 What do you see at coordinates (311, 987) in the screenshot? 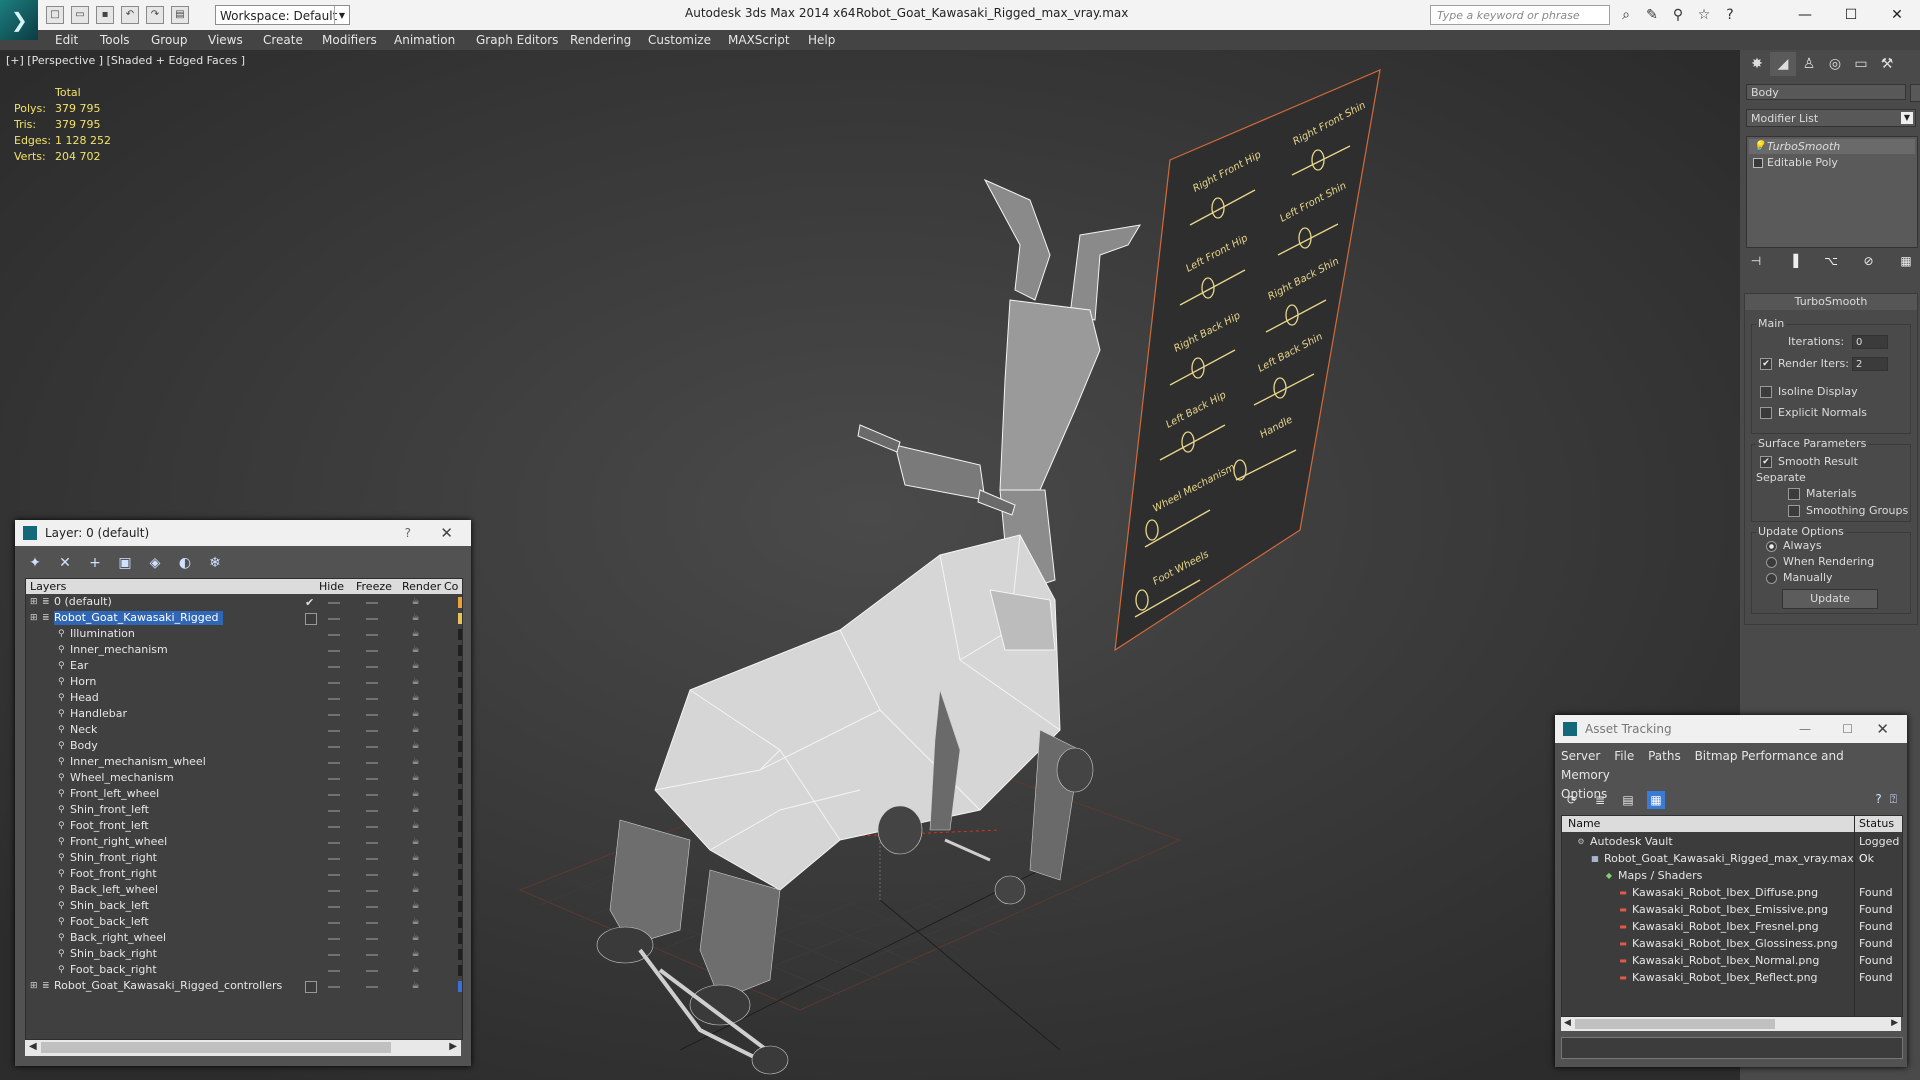
I see `set-current-layer-box` at bounding box center [311, 987].